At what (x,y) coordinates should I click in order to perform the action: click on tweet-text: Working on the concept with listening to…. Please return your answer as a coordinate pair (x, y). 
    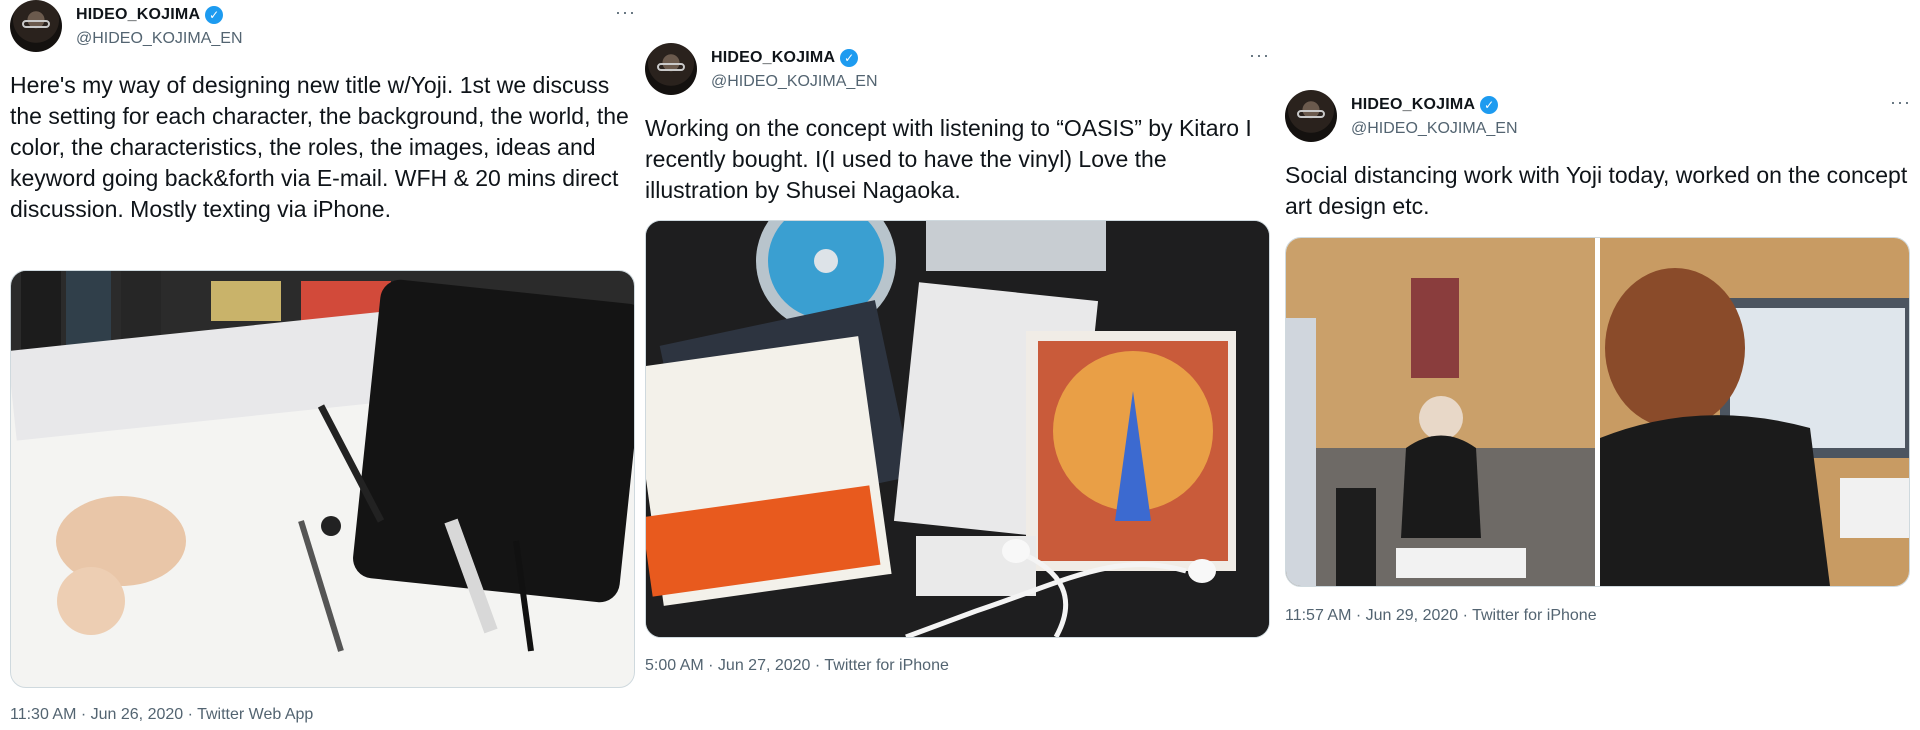
    Looking at the image, I should click on (948, 159).